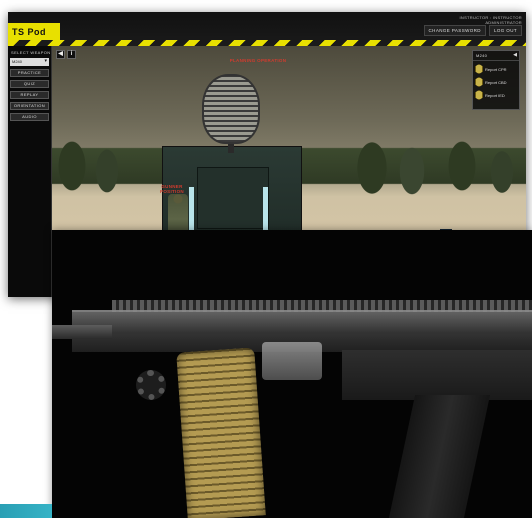 Image resolution: width=532 pixels, height=518 pixels. I want to click on radar-dish, so click(231, 109).